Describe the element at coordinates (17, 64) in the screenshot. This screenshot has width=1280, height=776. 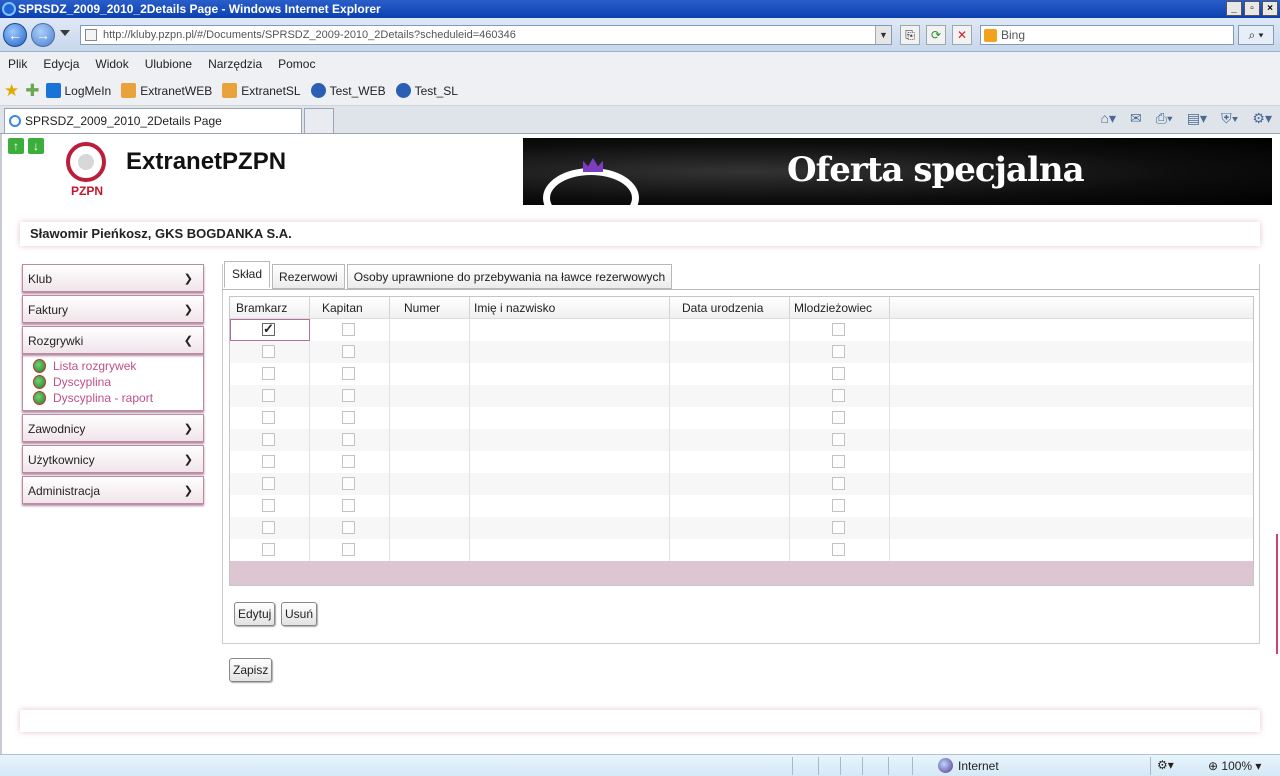
I see `menu-plik: Plik` at that location.